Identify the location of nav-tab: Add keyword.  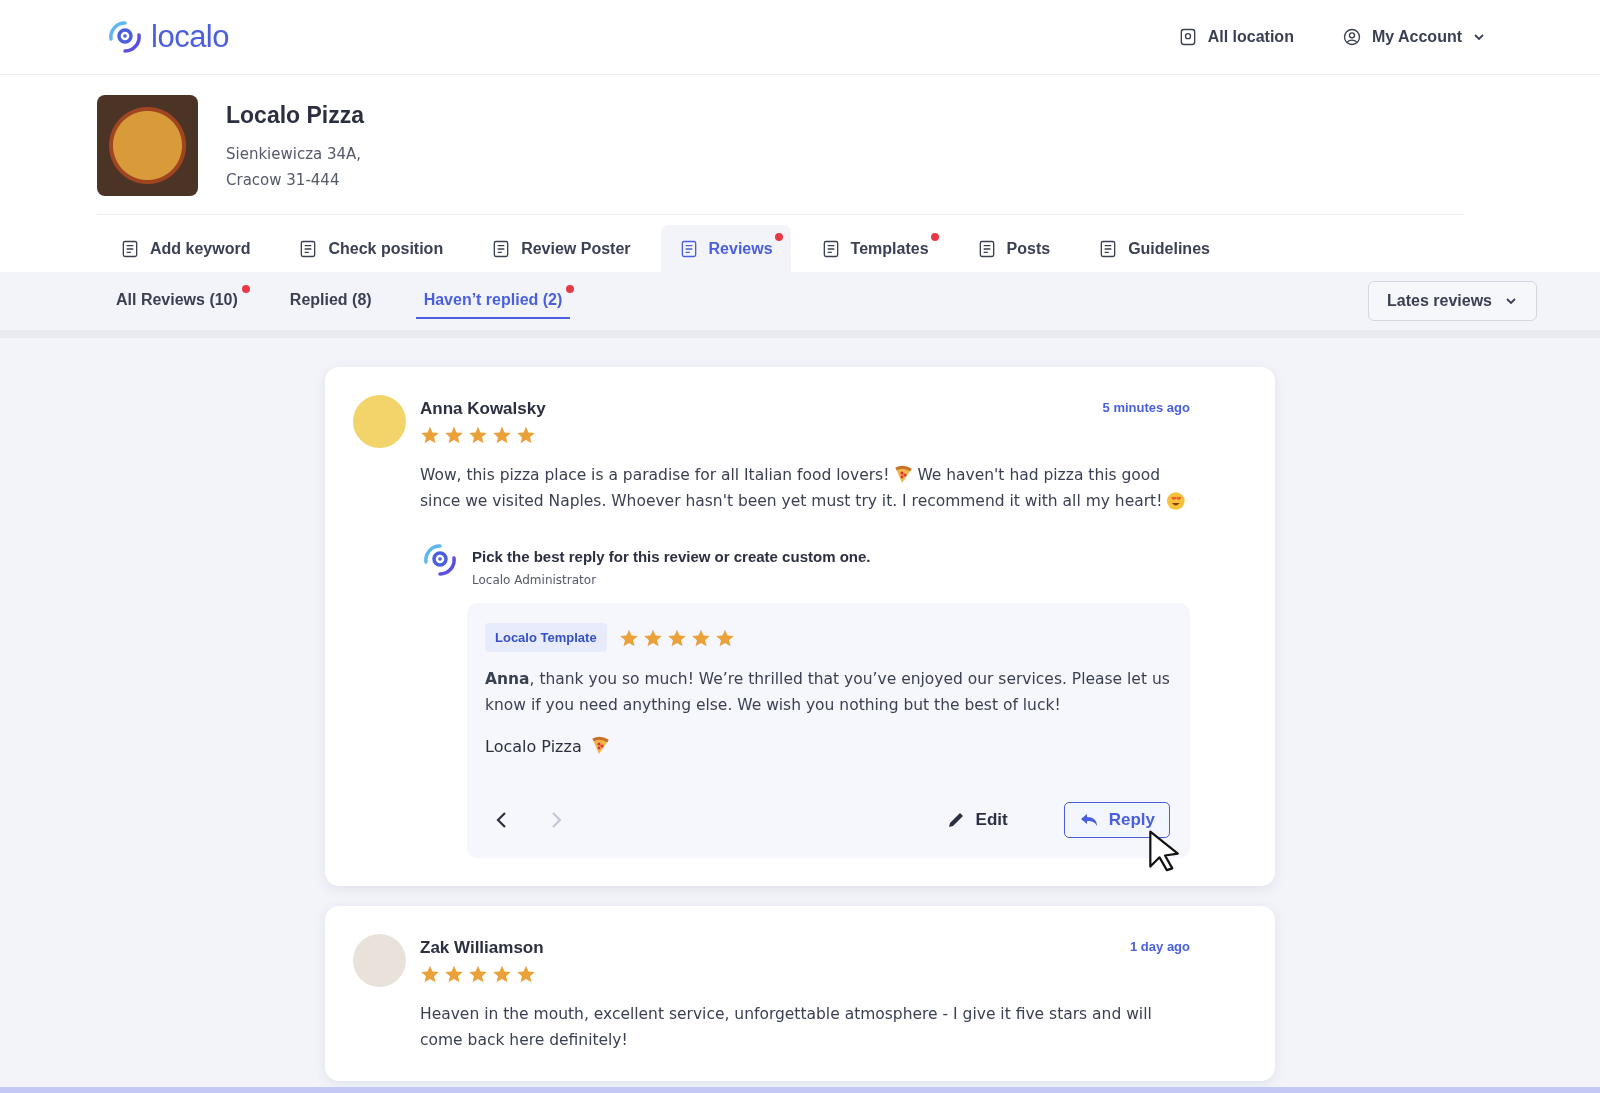
(185, 248).